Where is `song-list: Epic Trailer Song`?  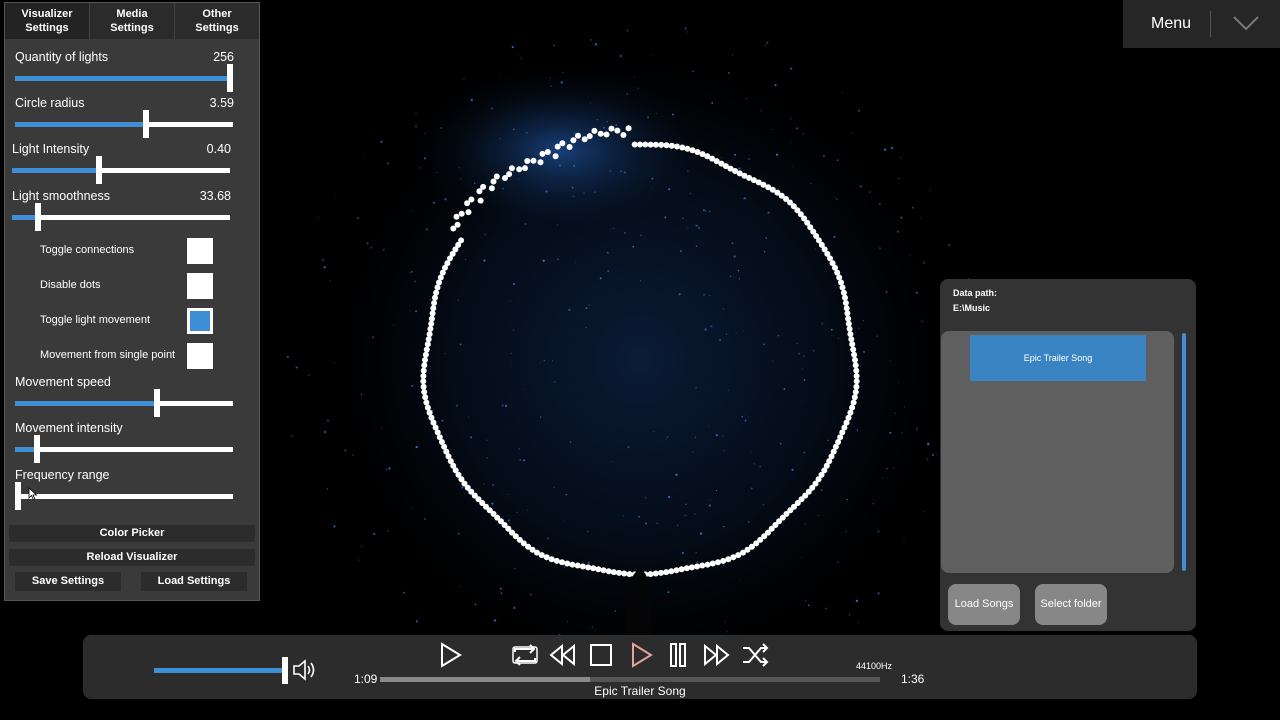
song-list: Epic Trailer Song is located at coordinates (1057, 452).